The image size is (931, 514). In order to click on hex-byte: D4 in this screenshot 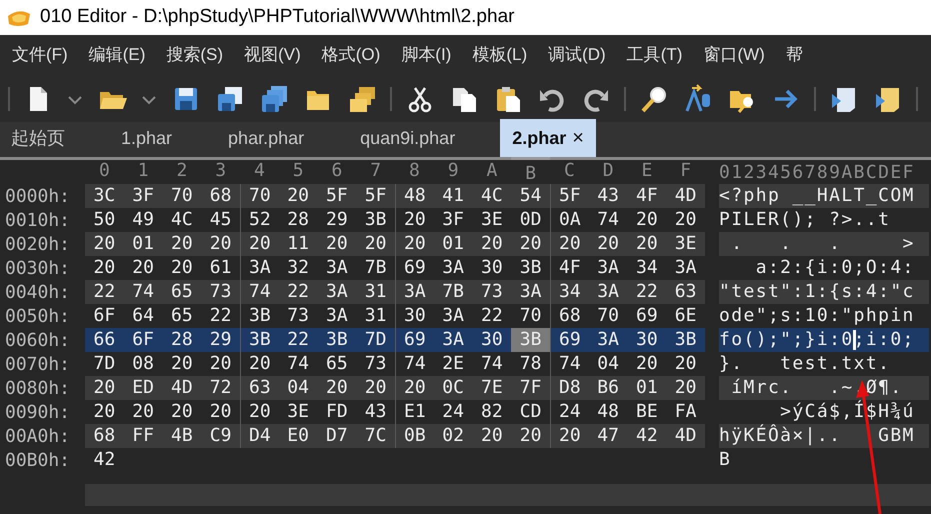, I will do `click(259, 436)`.